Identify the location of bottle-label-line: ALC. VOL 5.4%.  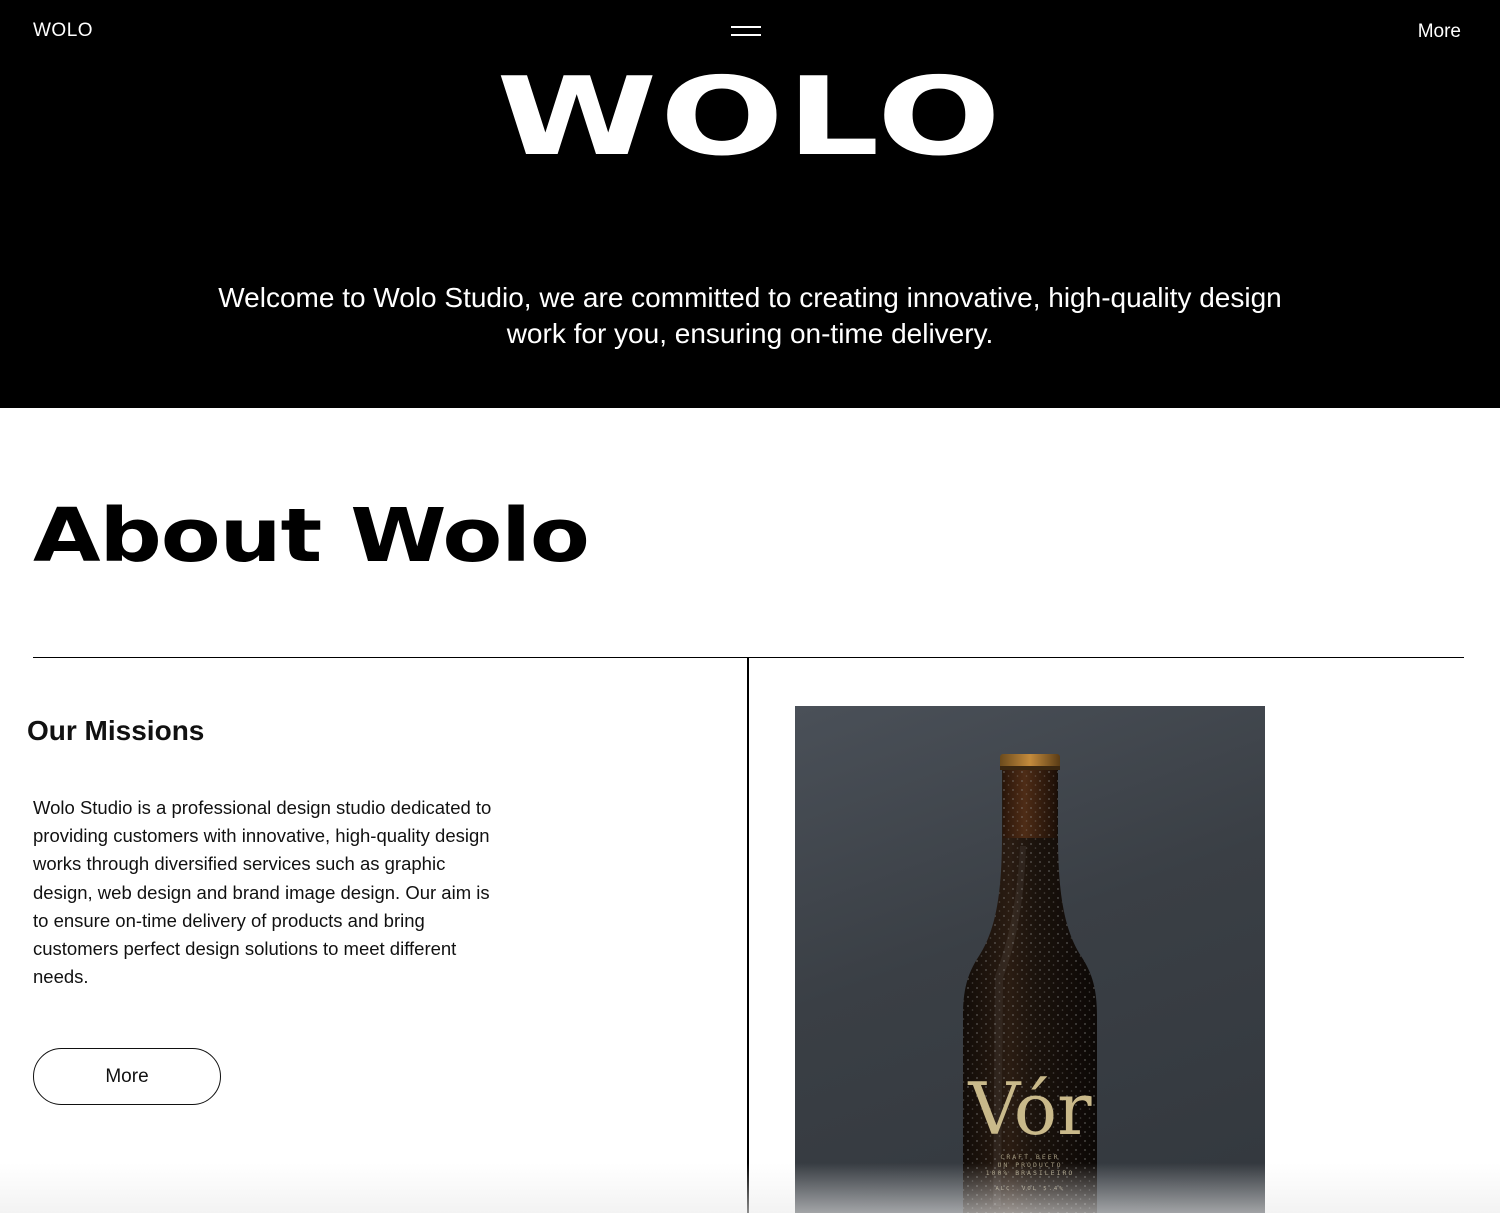
(1029, 1189).